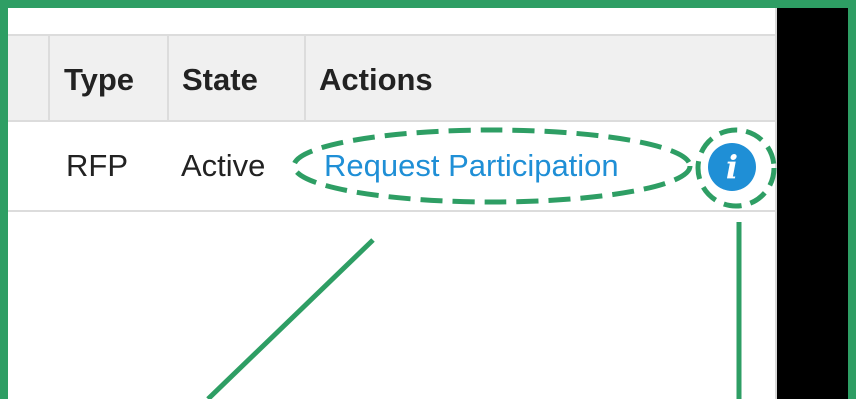 This screenshot has height=399, width=856. Describe the element at coordinates (732, 167) in the screenshot. I see `info-icon: i` at that location.